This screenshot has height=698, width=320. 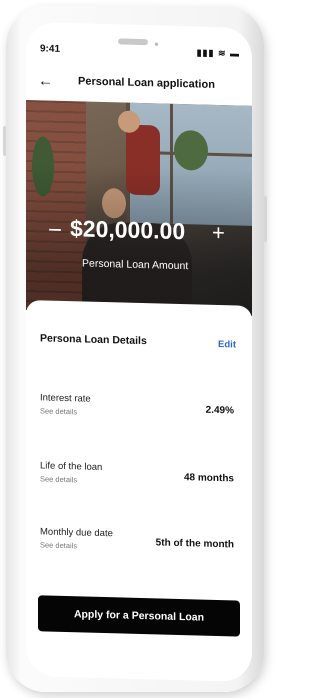 I want to click on volume-button, so click(x=4, y=141).